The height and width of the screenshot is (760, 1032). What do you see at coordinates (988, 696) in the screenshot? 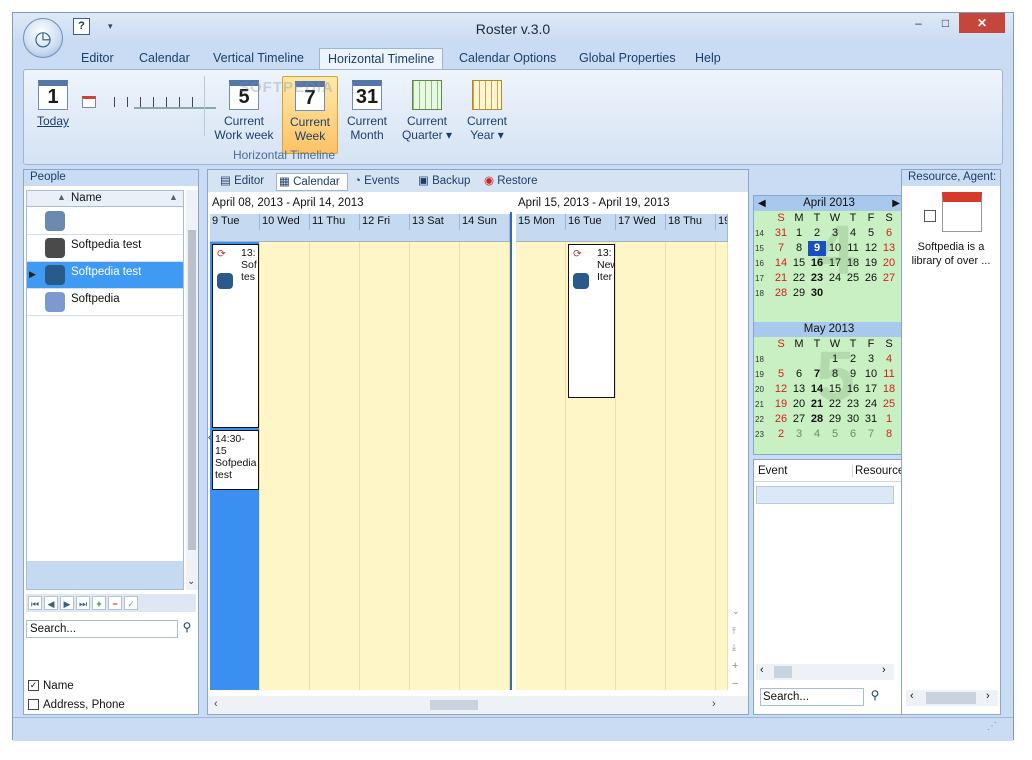
I see `scroll-right-icon: ›` at bounding box center [988, 696].